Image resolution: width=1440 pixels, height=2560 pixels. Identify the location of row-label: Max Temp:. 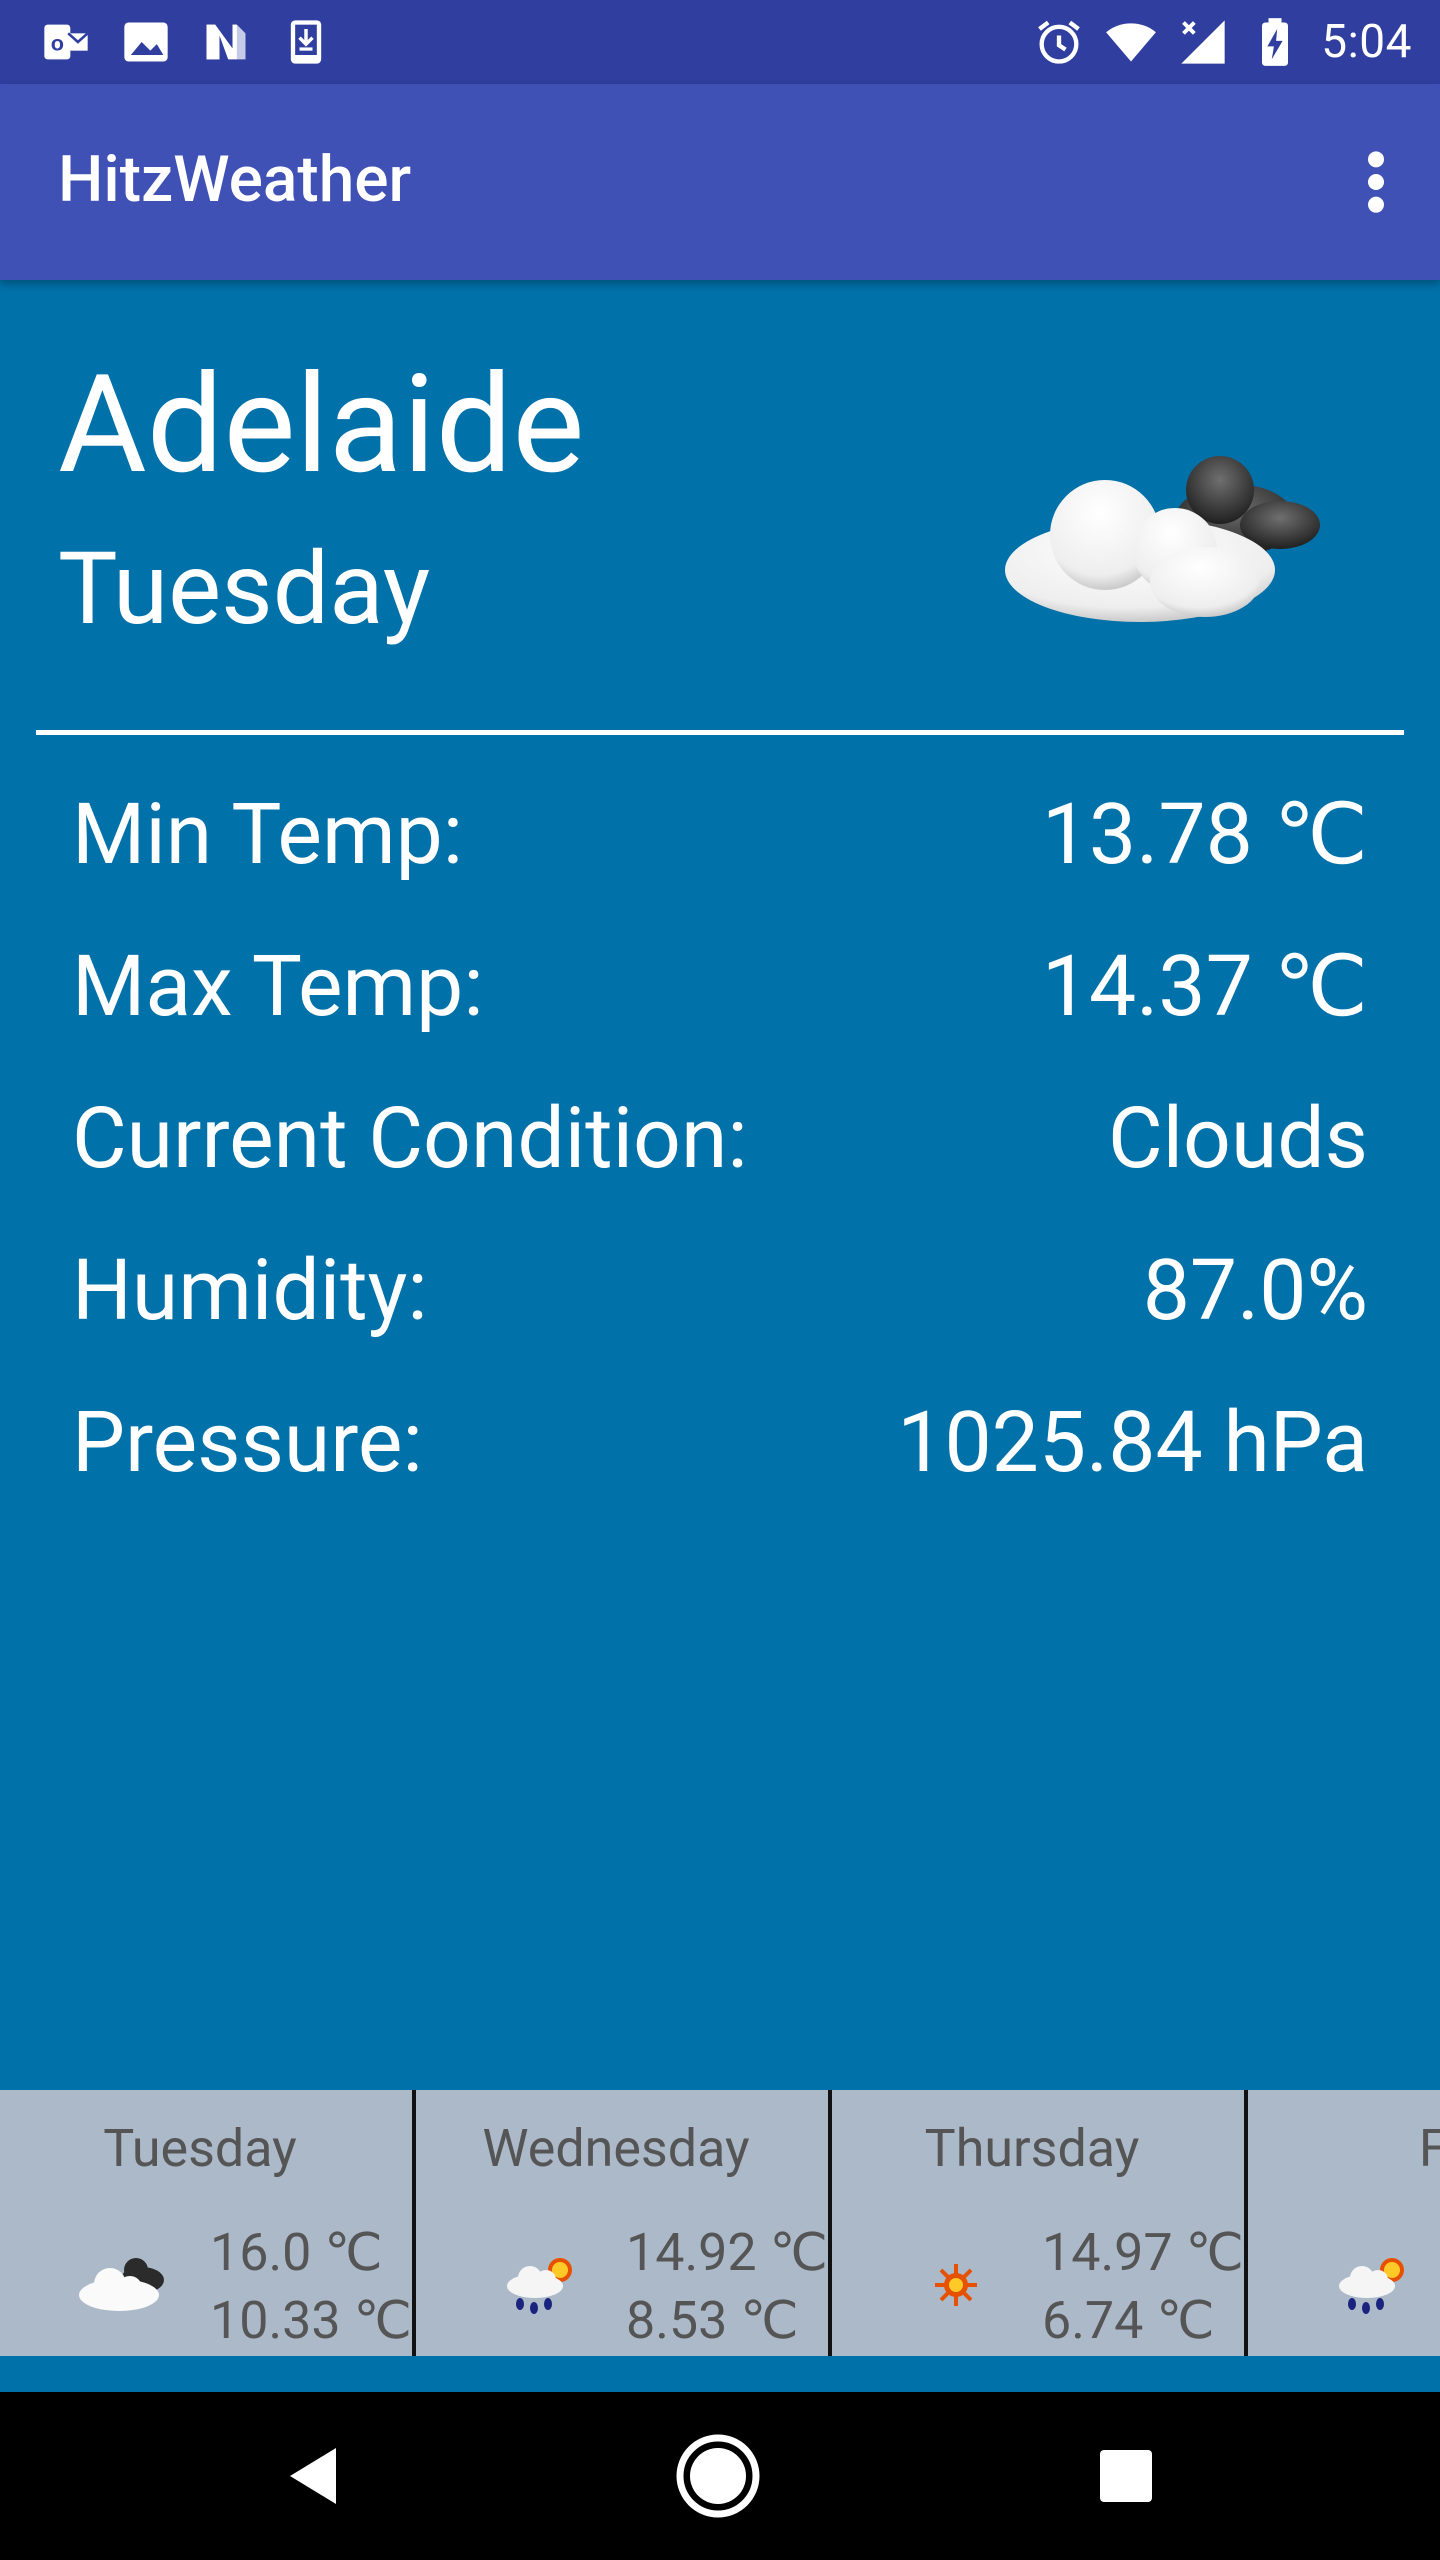
(278, 986).